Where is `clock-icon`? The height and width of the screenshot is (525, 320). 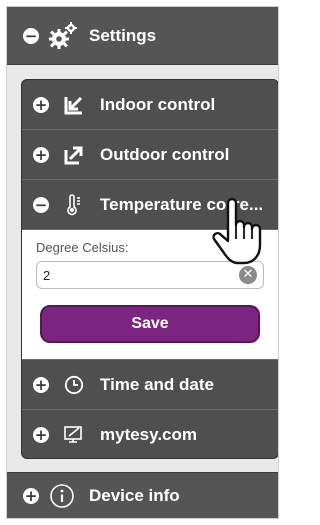
clock-icon is located at coordinates (74, 385).